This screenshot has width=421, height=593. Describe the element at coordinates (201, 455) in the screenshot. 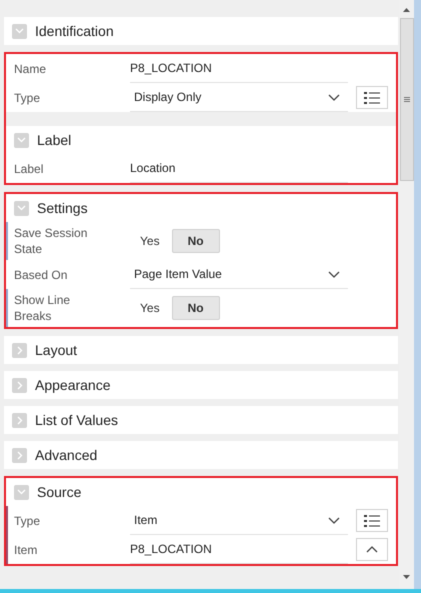

I see `section-header: Advanced` at that location.